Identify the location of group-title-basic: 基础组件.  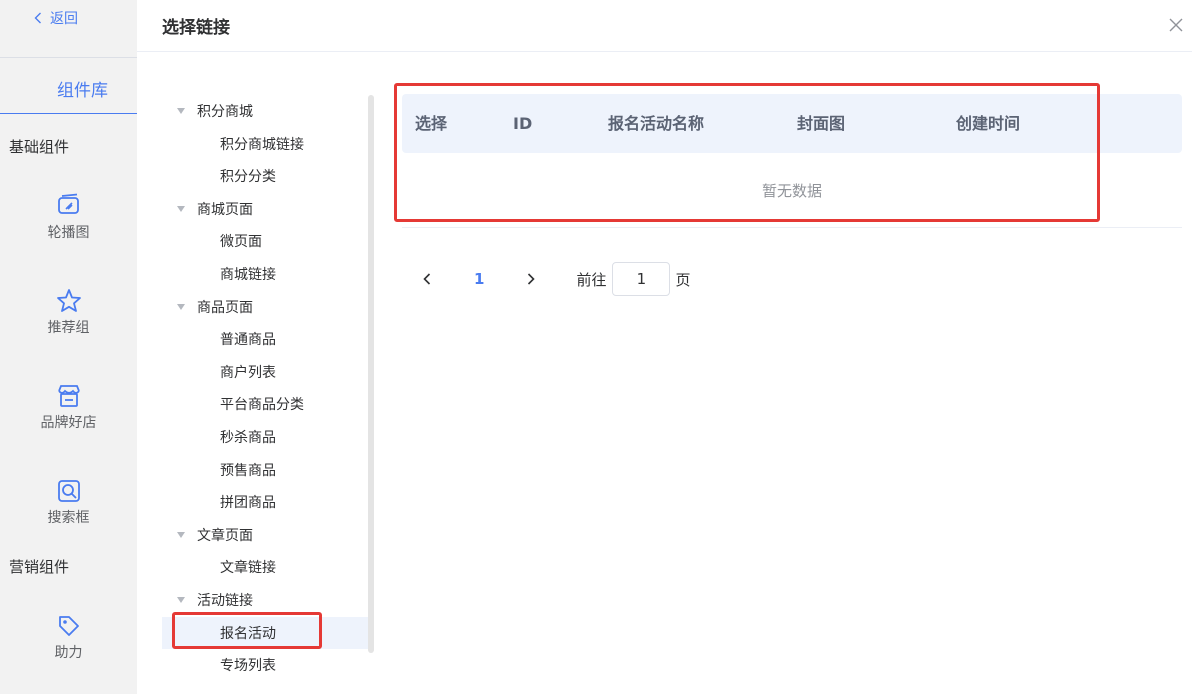
(39, 147).